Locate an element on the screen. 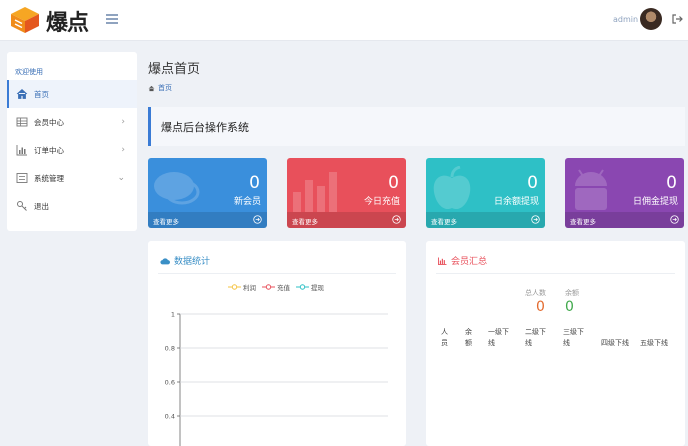 This screenshot has width=688, height=446. welcome-banner: 爆点后台操作系统 is located at coordinates (416, 126).